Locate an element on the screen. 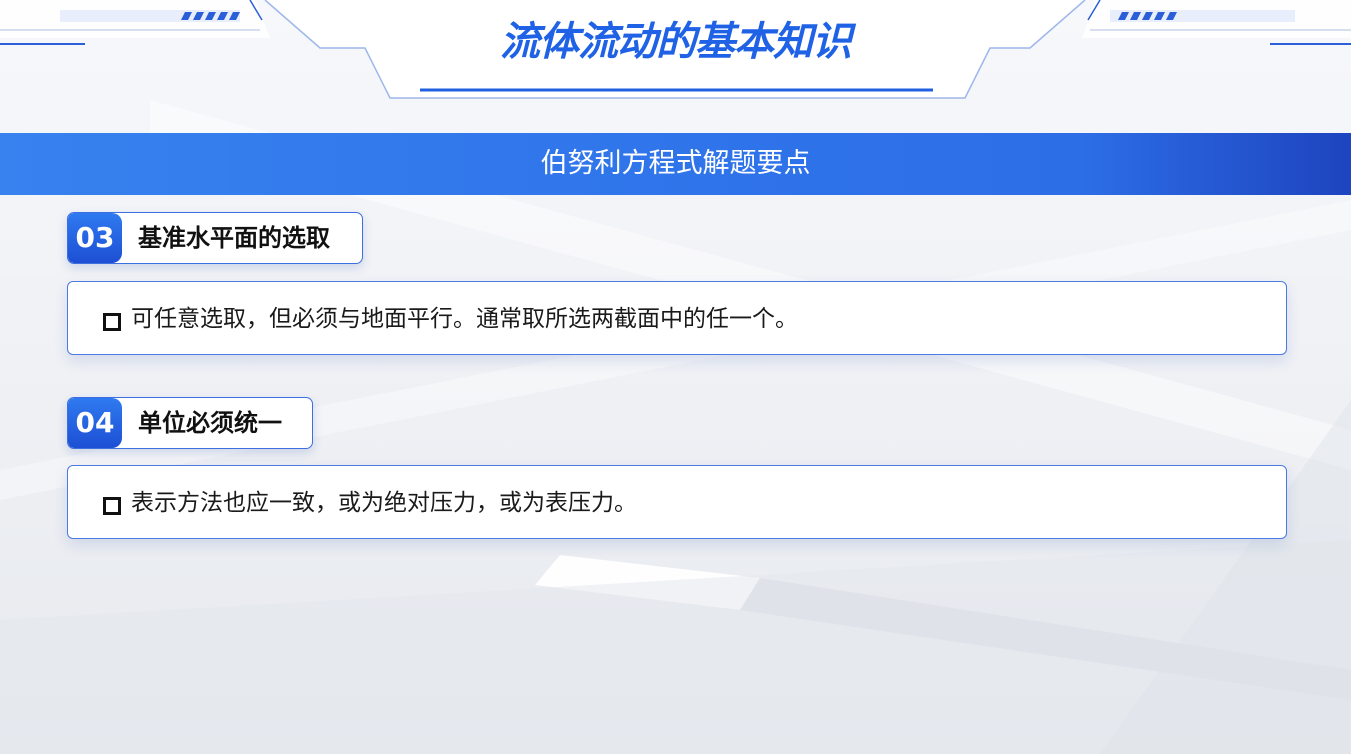 The width and height of the screenshot is (1351, 754). page-title: 流体流动的基本知识 is located at coordinates (676, 42).